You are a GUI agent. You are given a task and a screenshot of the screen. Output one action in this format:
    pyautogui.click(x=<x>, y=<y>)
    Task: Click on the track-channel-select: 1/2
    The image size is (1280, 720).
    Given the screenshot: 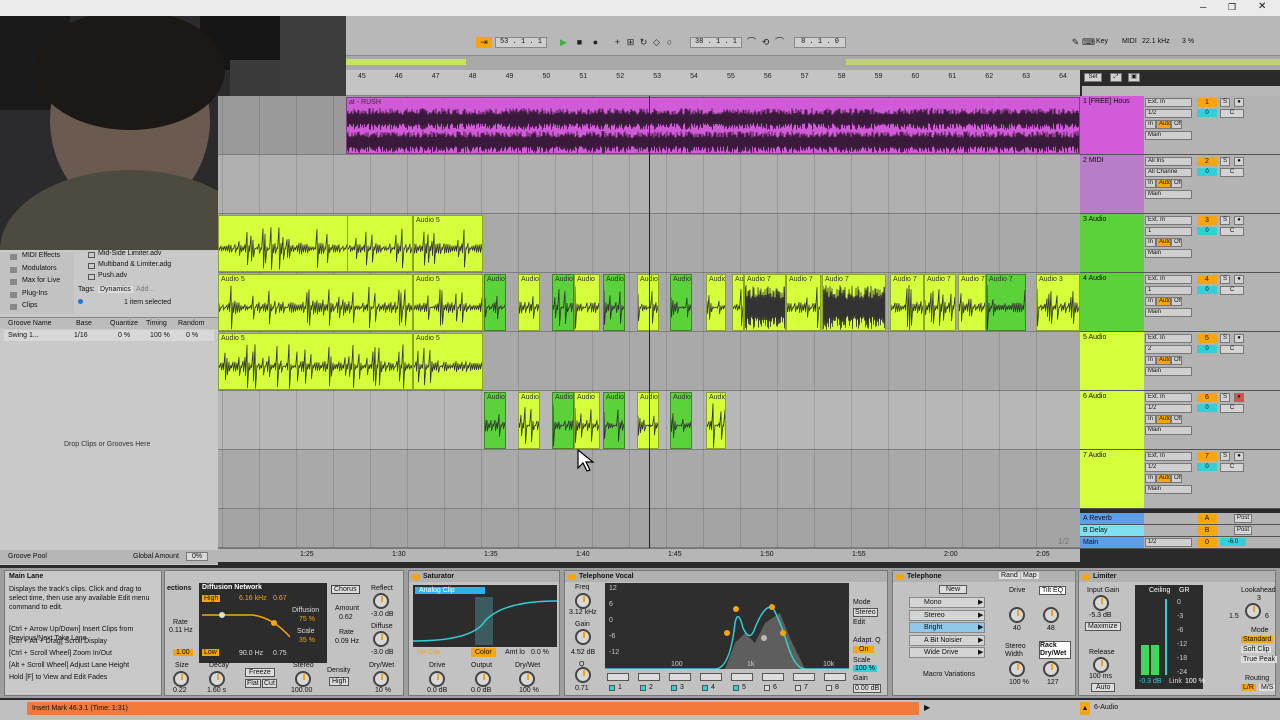 What is the action you would take?
    pyautogui.click(x=1168, y=467)
    